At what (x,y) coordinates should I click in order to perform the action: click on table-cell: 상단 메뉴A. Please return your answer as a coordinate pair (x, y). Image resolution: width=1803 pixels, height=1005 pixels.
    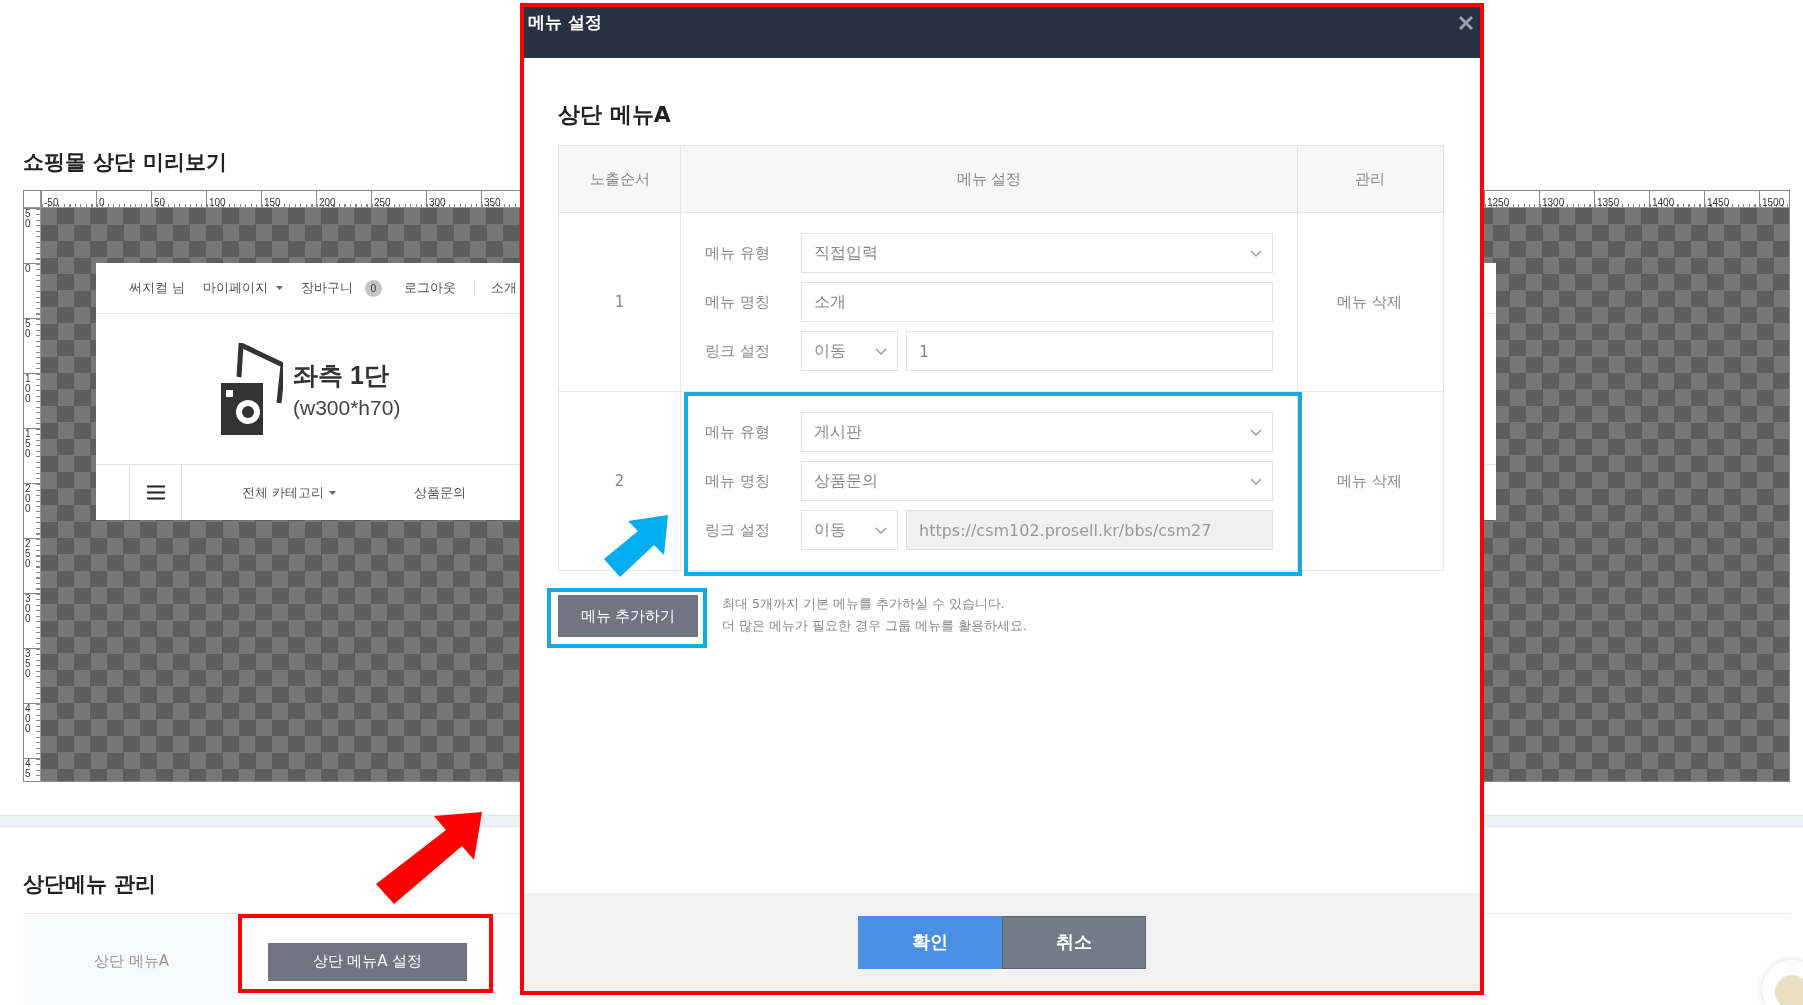
    Looking at the image, I should click on (131, 959).